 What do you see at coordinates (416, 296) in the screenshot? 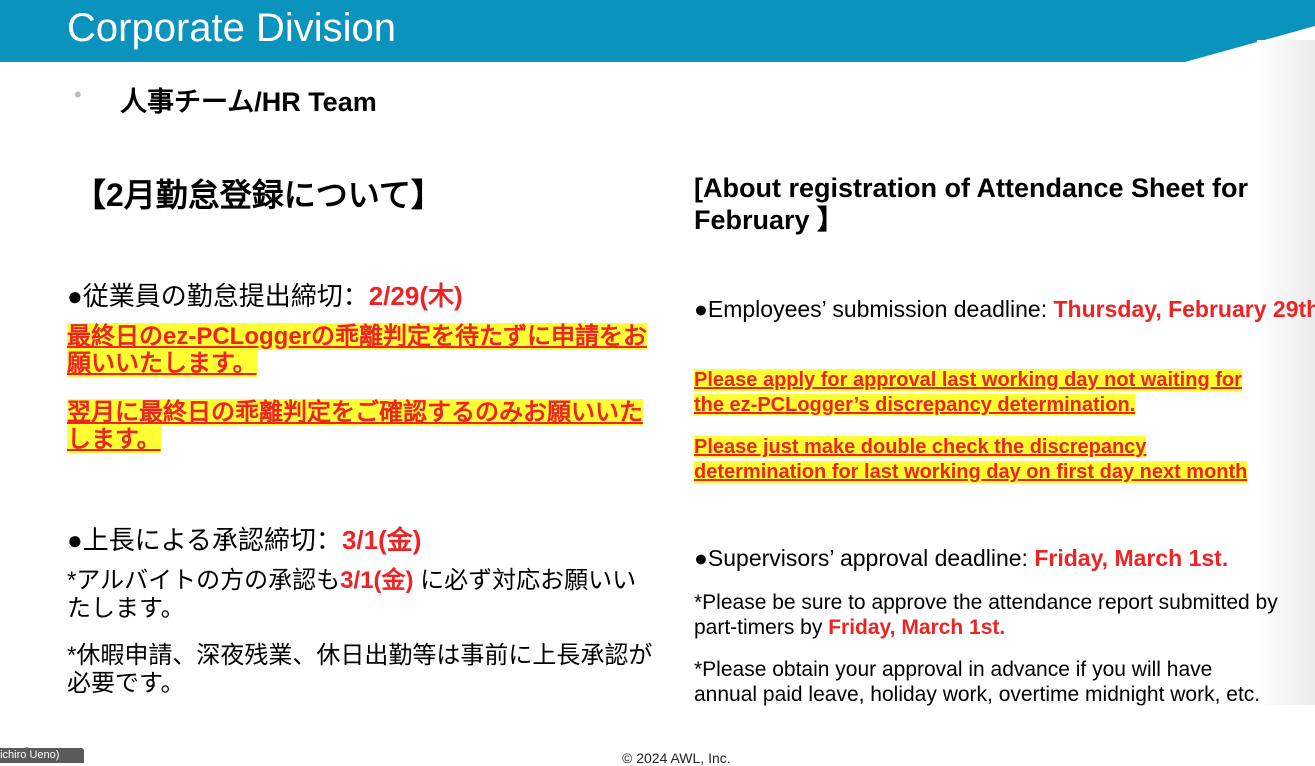
I see `jp-deadline-date: 2/29(木)` at bounding box center [416, 296].